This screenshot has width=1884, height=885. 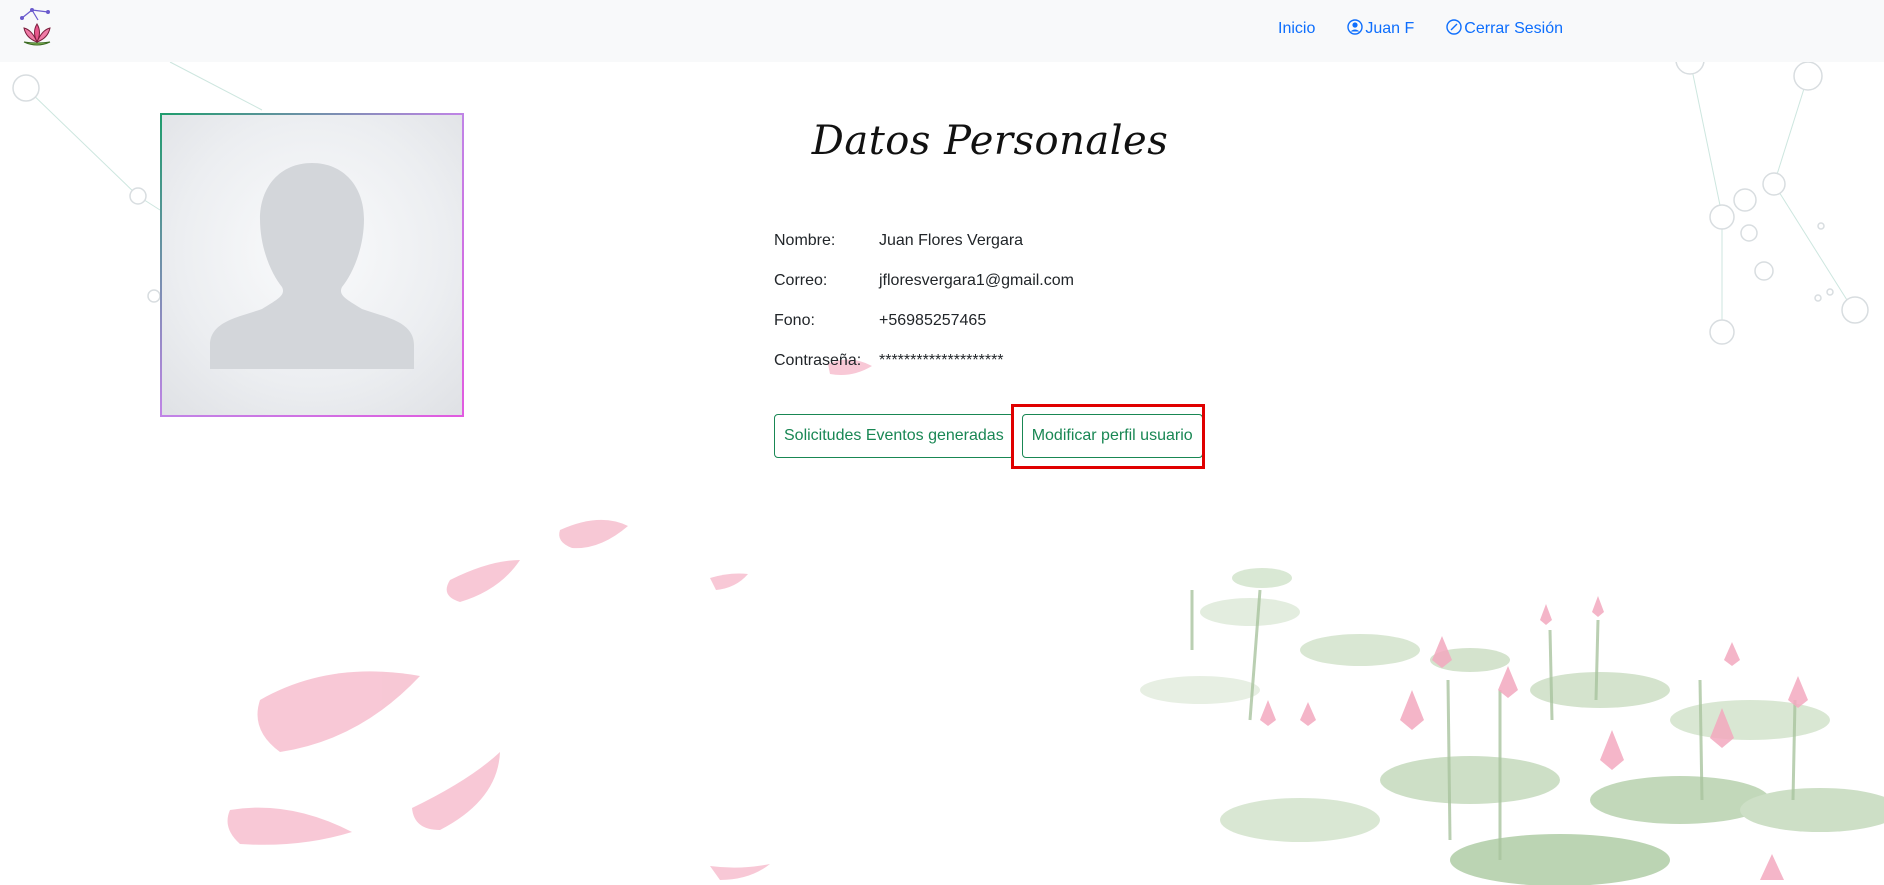 What do you see at coordinates (942, 31) in the screenshot?
I see `top-navbar: Inicio Juan F Cerrar Sesión` at bounding box center [942, 31].